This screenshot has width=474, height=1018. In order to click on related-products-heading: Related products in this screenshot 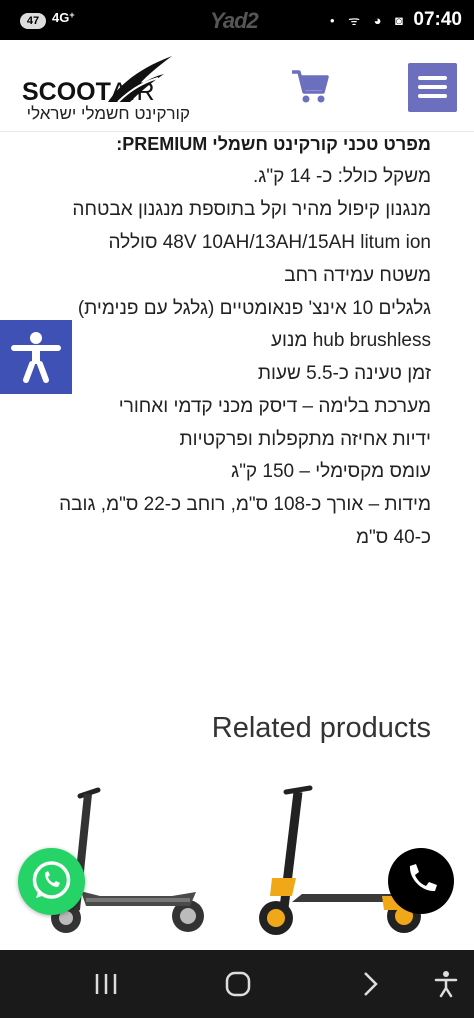, I will do `click(321, 728)`.